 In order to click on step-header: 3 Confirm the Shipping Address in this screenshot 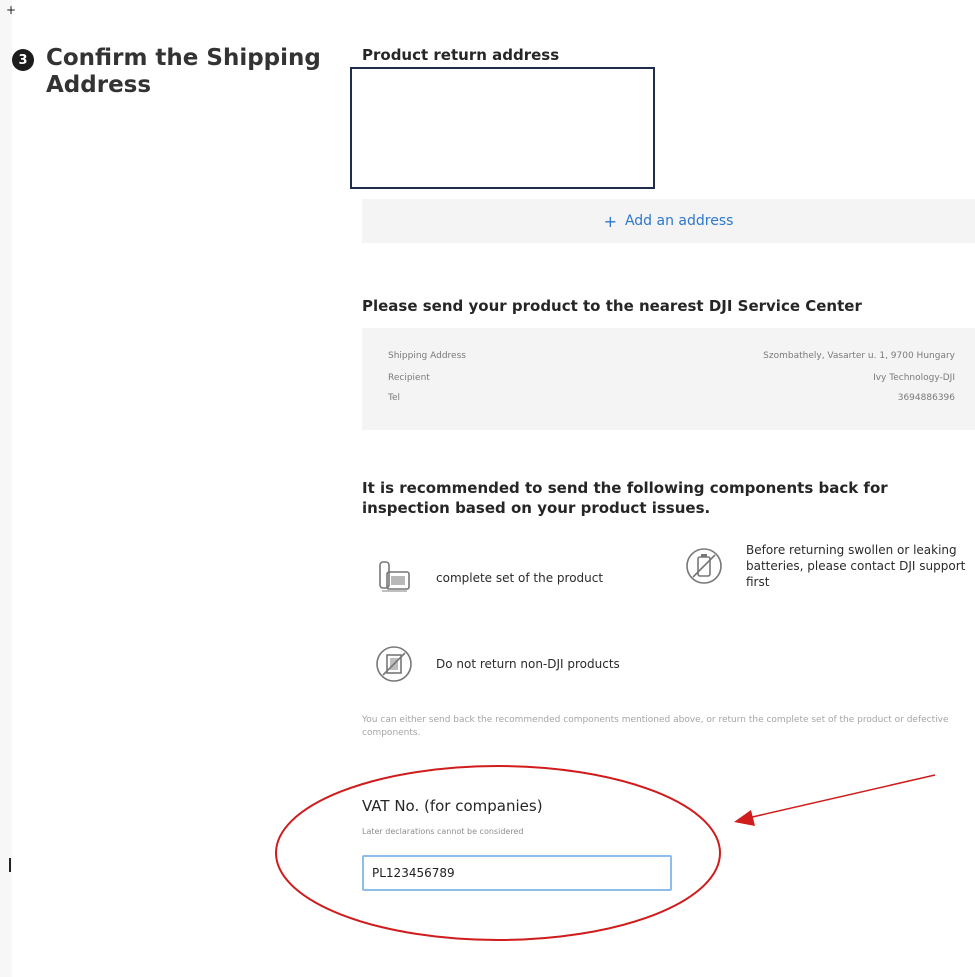, I will do `click(174, 72)`.